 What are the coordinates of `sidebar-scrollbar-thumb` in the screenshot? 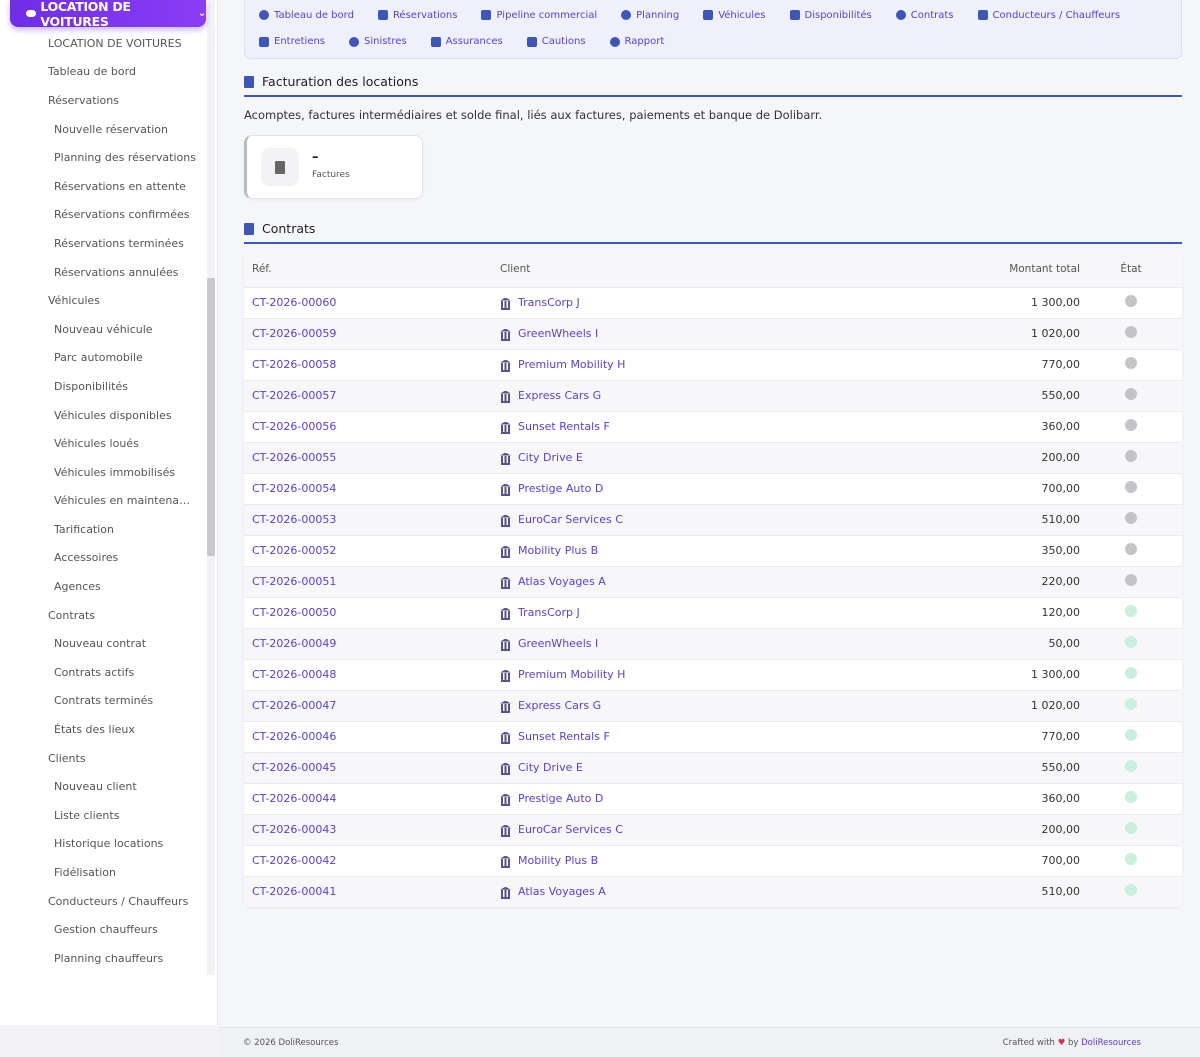 It's located at (211, 417).